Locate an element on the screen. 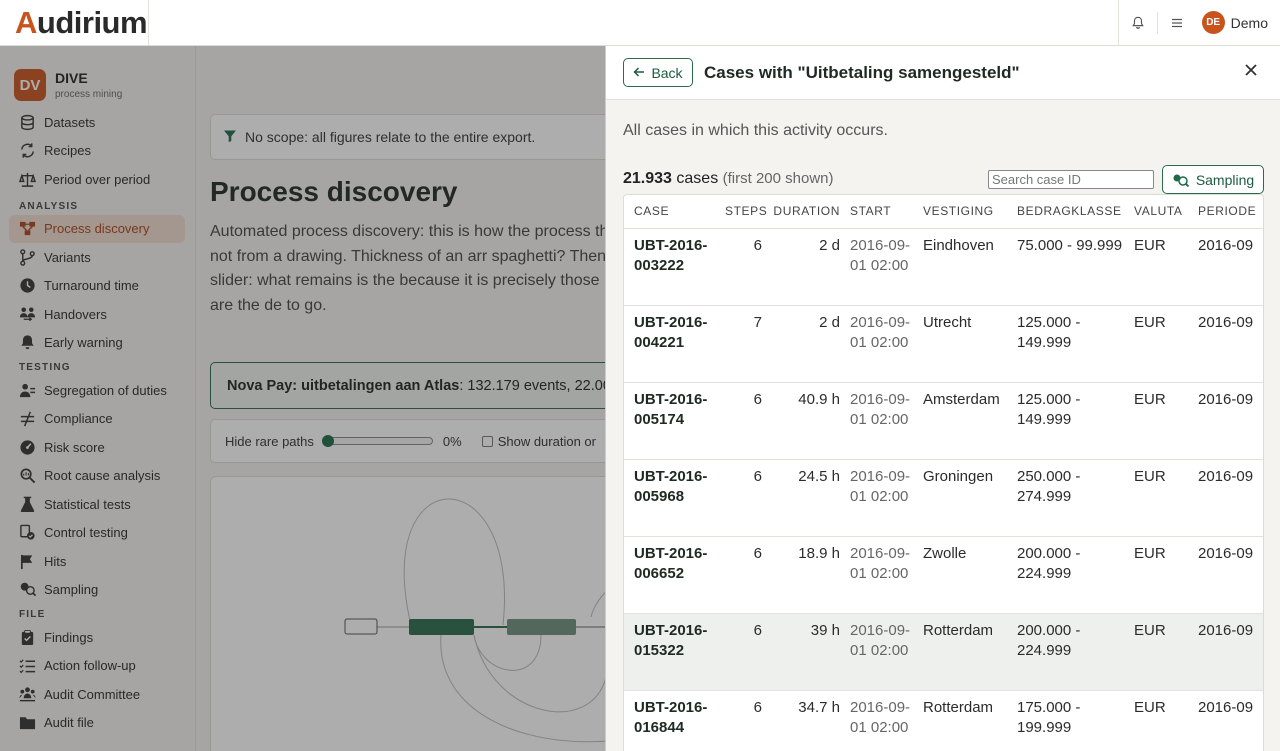 The image size is (1280, 751). cell-bedragklasse: 175.000 - 199.999 is located at coordinates (1065, 720).